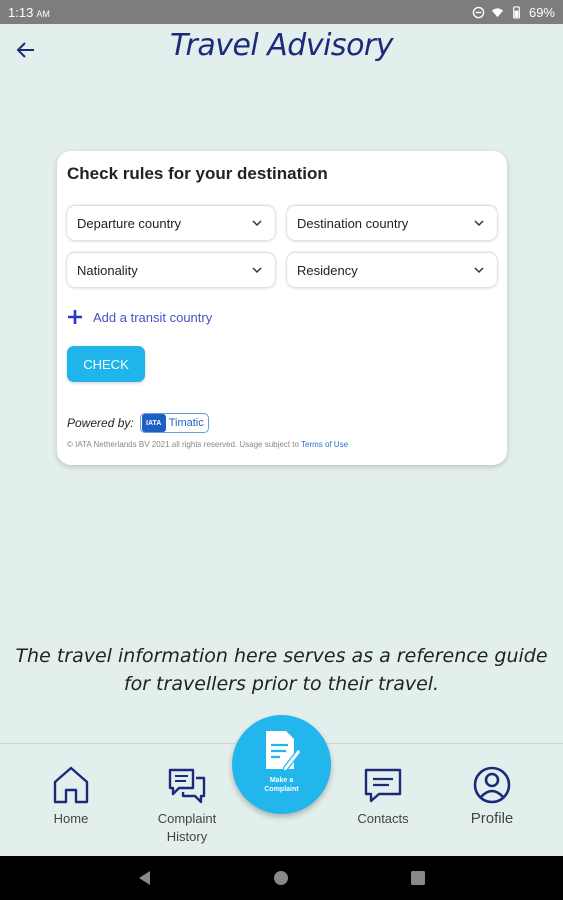 The height and width of the screenshot is (900, 563). What do you see at coordinates (281, 785) in the screenshot?
I see `make-complaint-label: Make a Complaint` at bounding box center [281, 785].